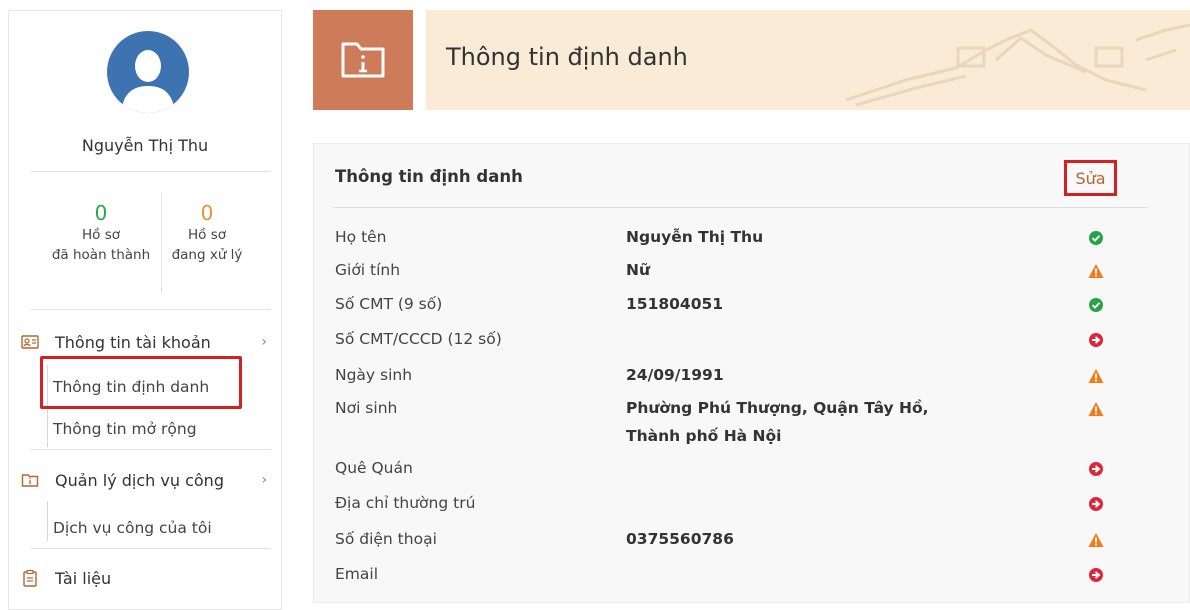 The height and width of the screenshot is (610, 1190). I want to click on stat-processing: 0 Hồ sơ đang xử lý, so click(207, 233).